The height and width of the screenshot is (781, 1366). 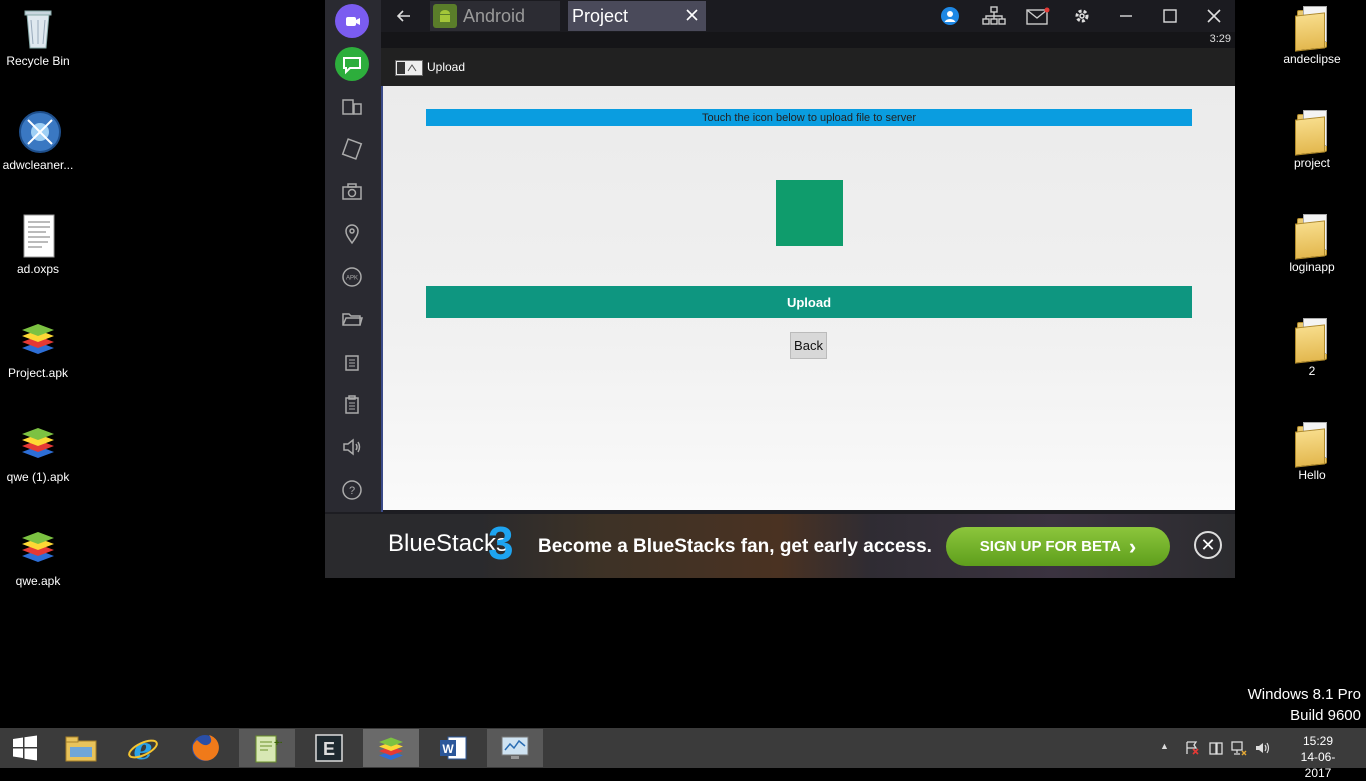 I want to click on volume-button, so click(x=352, y=447).